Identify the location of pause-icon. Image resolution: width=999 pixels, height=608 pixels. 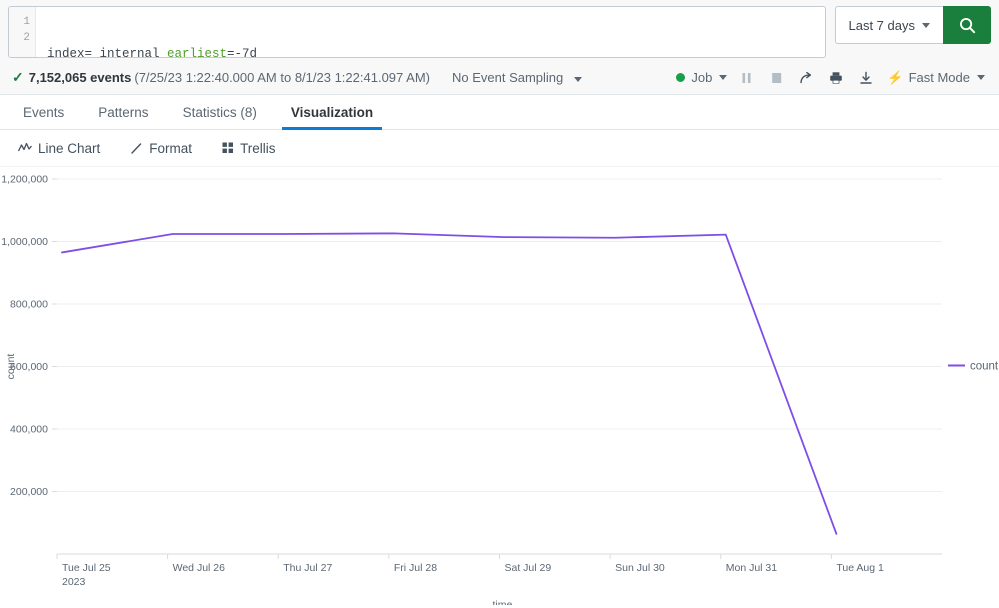
(746, 77).